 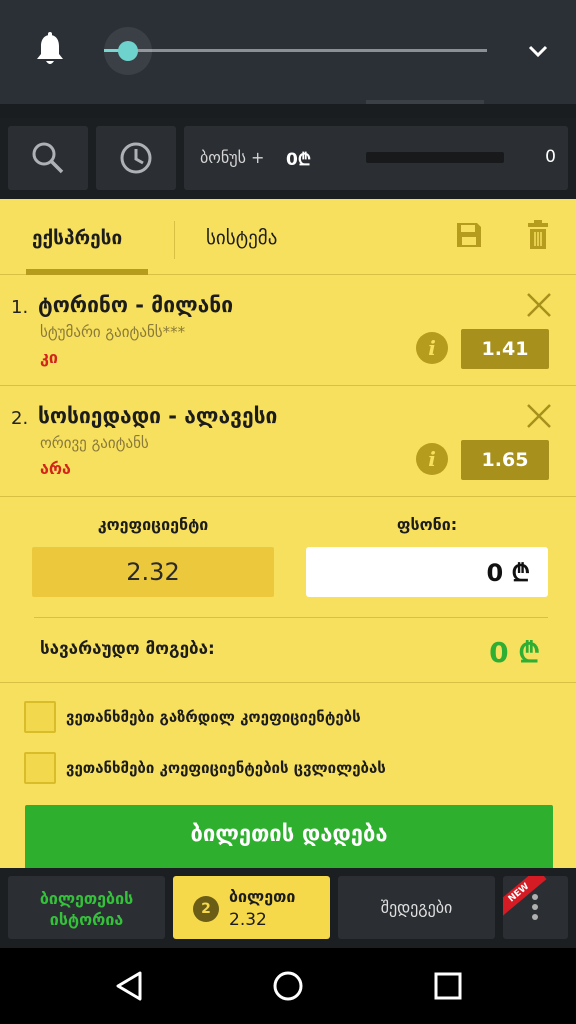 What do you see at coordinates (514, 652) in the screenshot?
I see `possible-win-value: 0 ₾` at bounding box center [514, 652].